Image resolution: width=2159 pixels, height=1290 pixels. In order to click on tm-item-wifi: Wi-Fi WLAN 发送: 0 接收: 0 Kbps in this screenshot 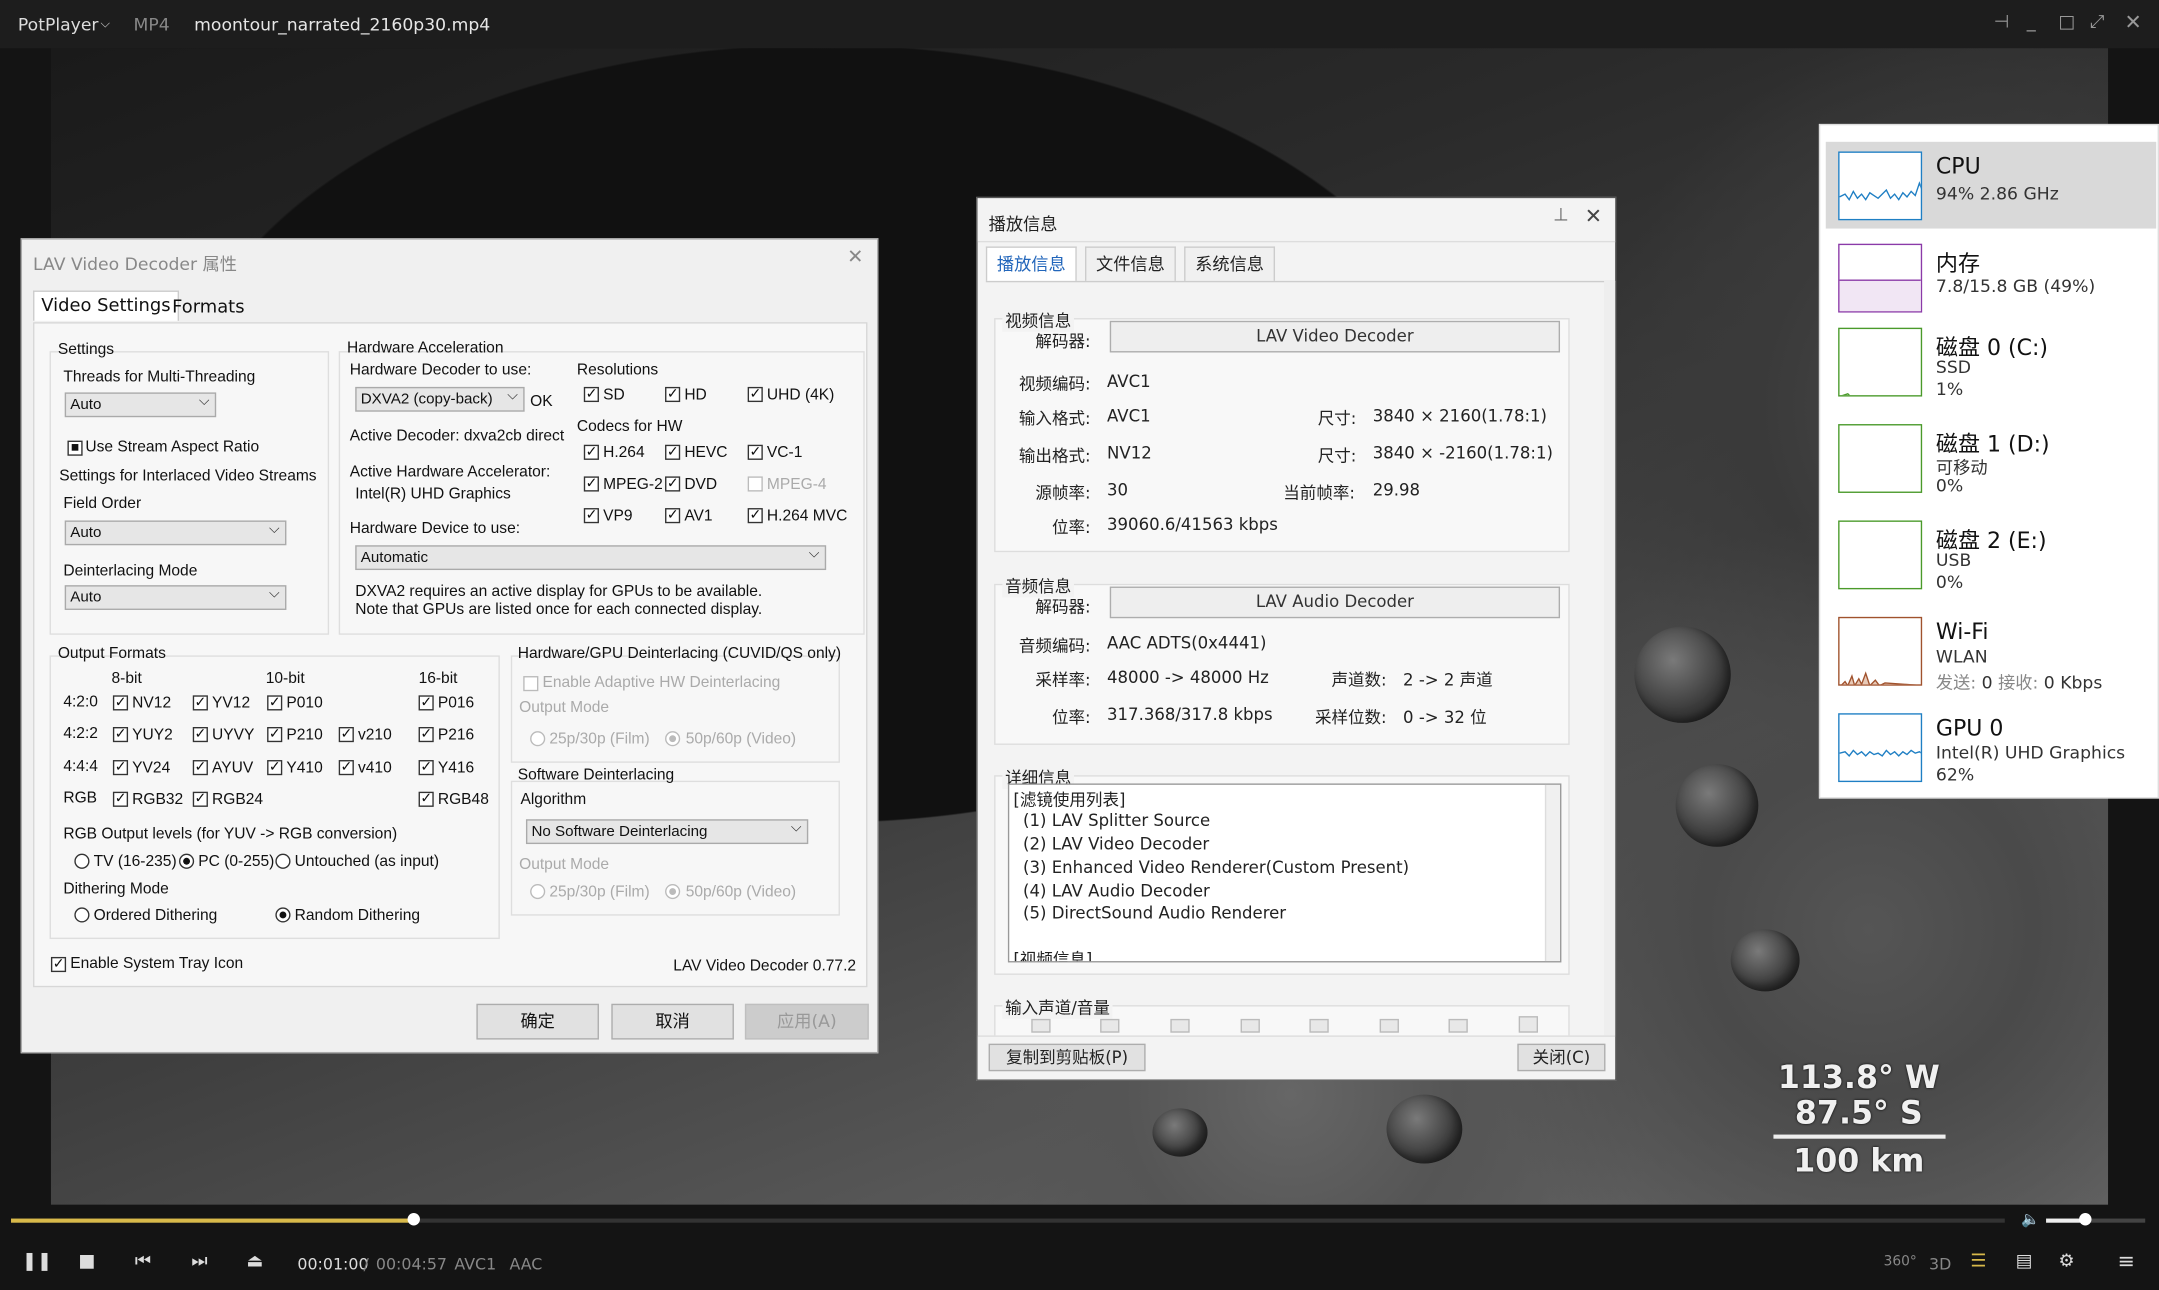, I will do `click(1991, 650)`.